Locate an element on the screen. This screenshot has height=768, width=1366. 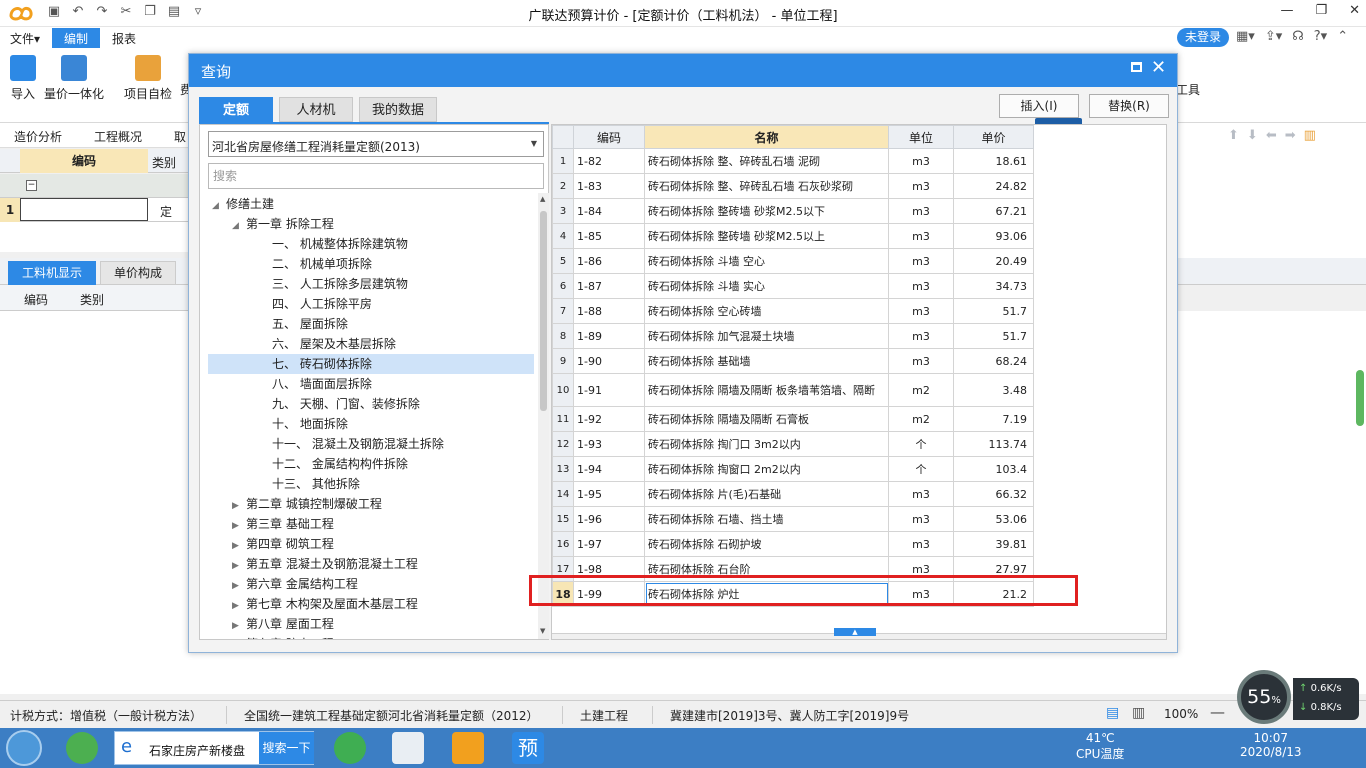
name-cell: 砖石砌体拆除 石墙、挡土墙 is located at coordinates (766, 519).